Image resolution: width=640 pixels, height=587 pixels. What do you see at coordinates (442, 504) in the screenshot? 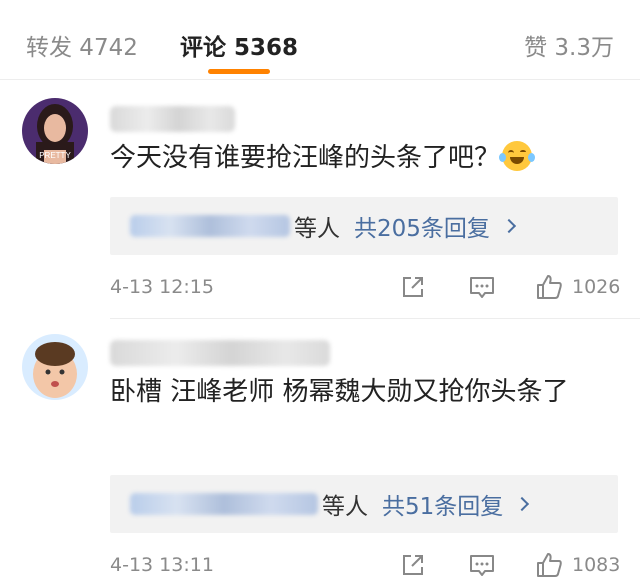
I see `reply-count-link: 共51条回复` at bounding box center [442, 504].